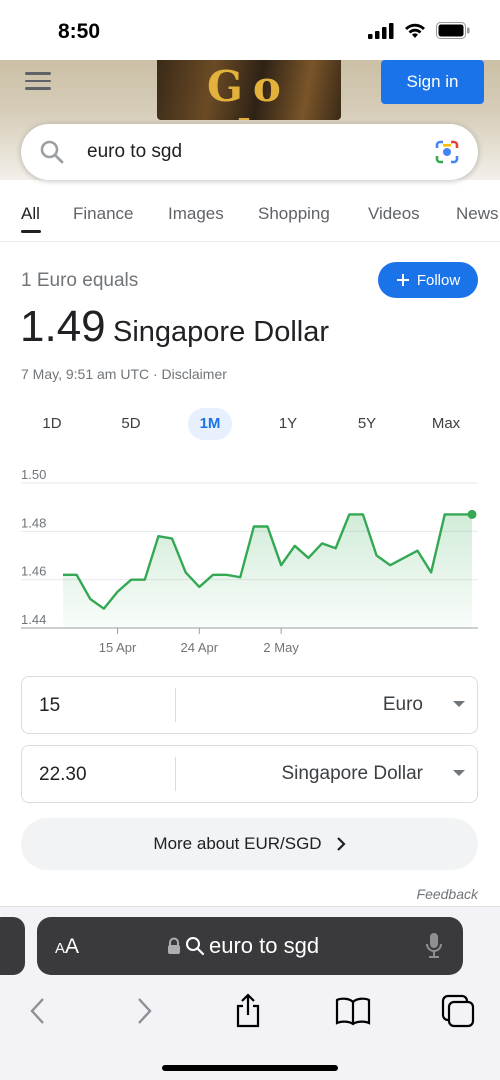  What do you see at coordinates (135, 151) in the screenshot?
I see `search-query-text: euro to sgd` at bounding box center [135, 151].